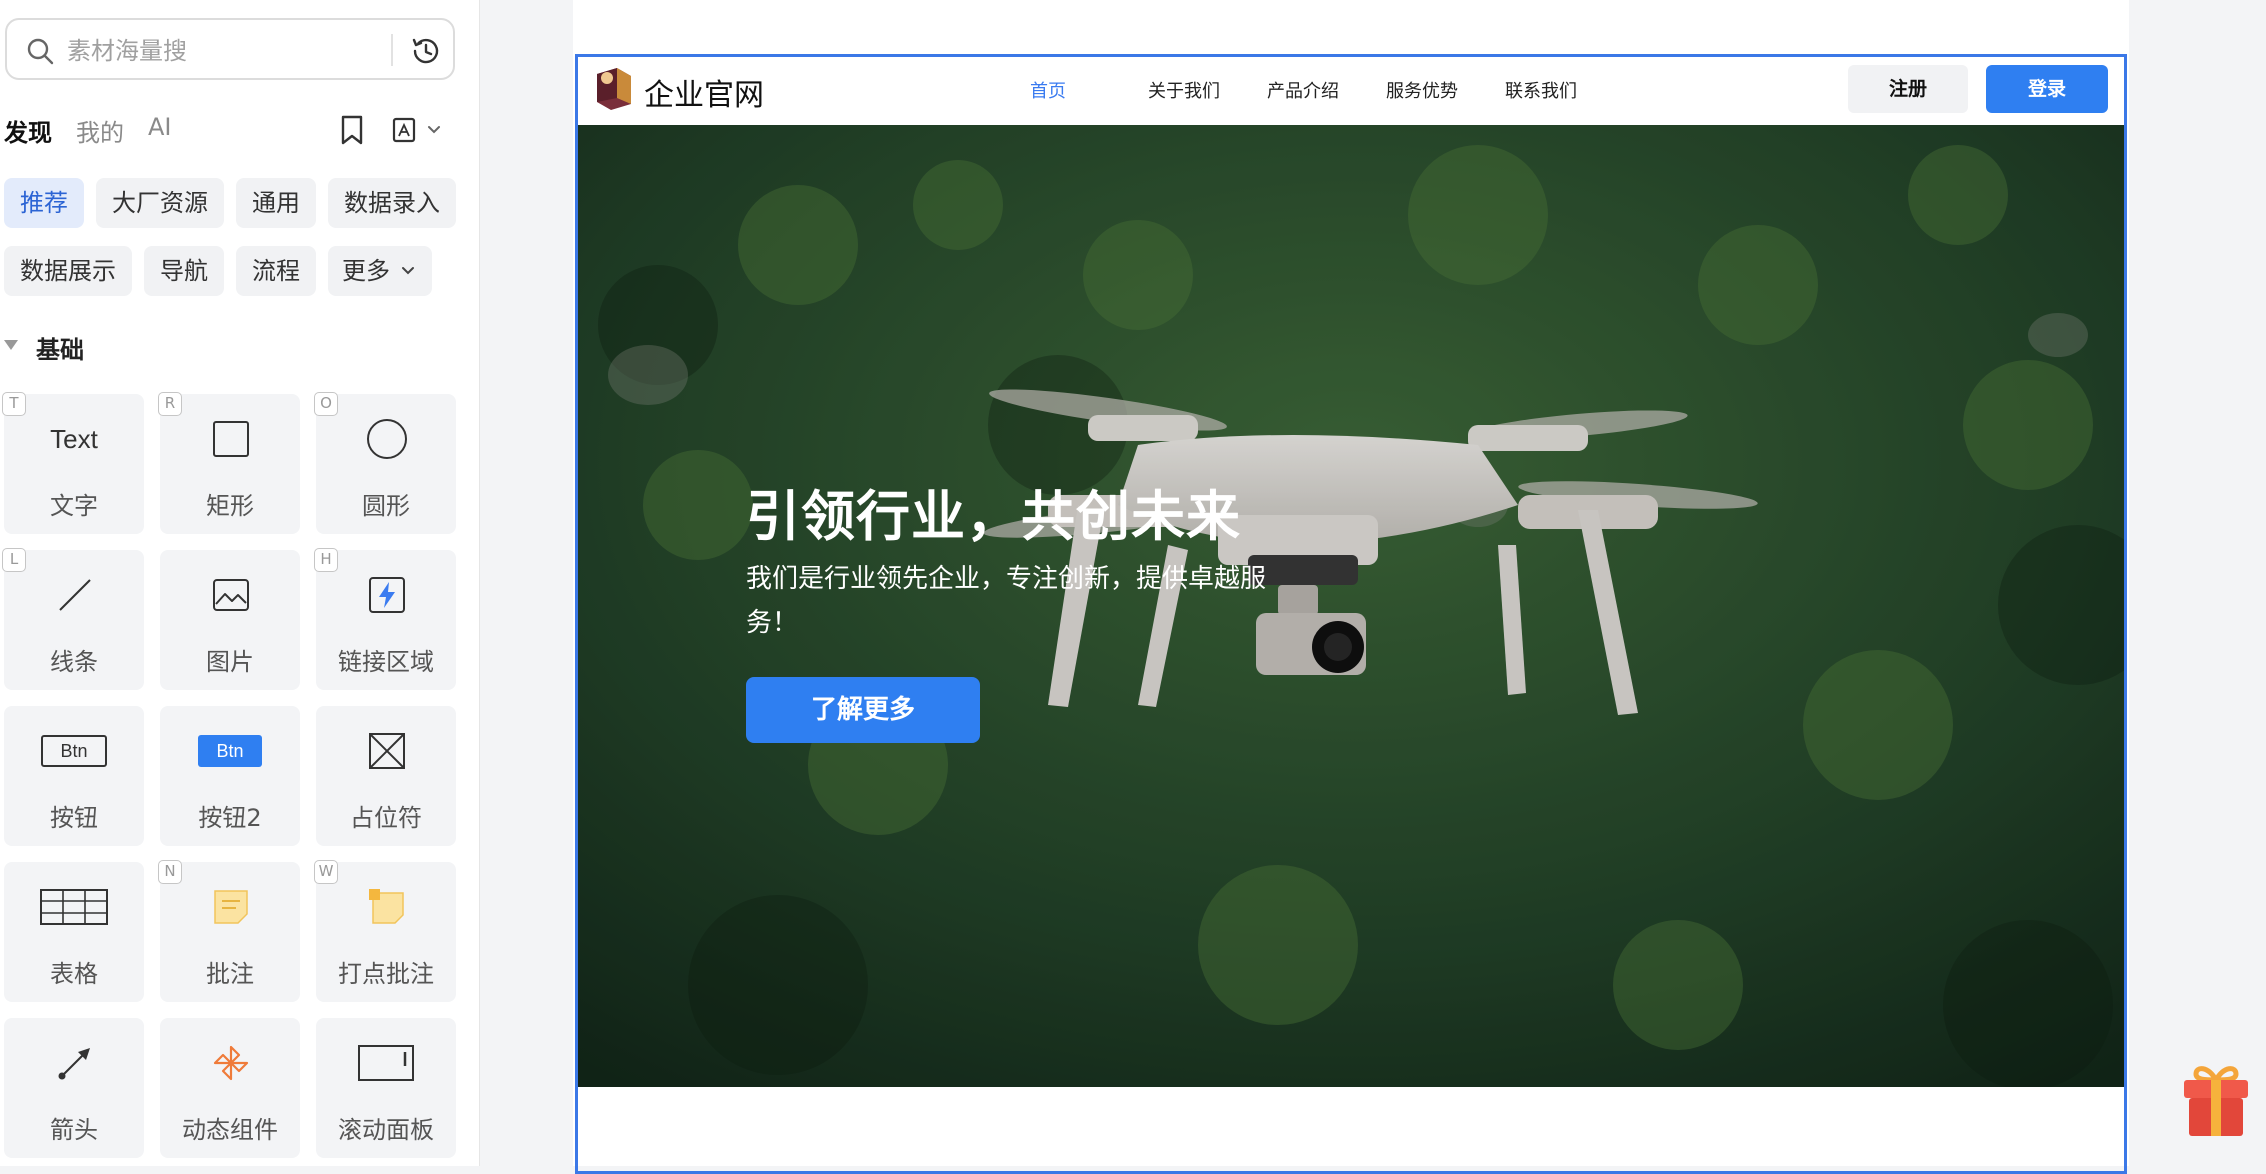 The image size is (2266, 1174). What do you see at coordinates (44, 203) in the screenshot?
I see `chip-recommend: 推荐` at bounding box center [44, 203].